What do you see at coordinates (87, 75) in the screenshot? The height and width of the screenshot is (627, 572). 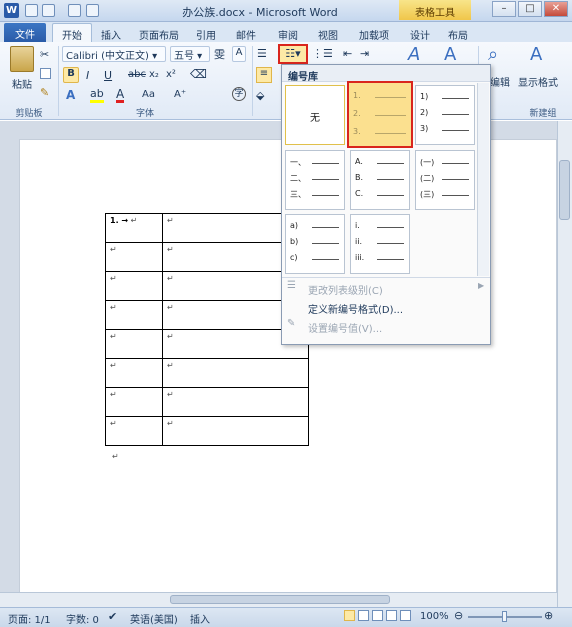 I see `italic-button: I` at bounding box center [87, 75].